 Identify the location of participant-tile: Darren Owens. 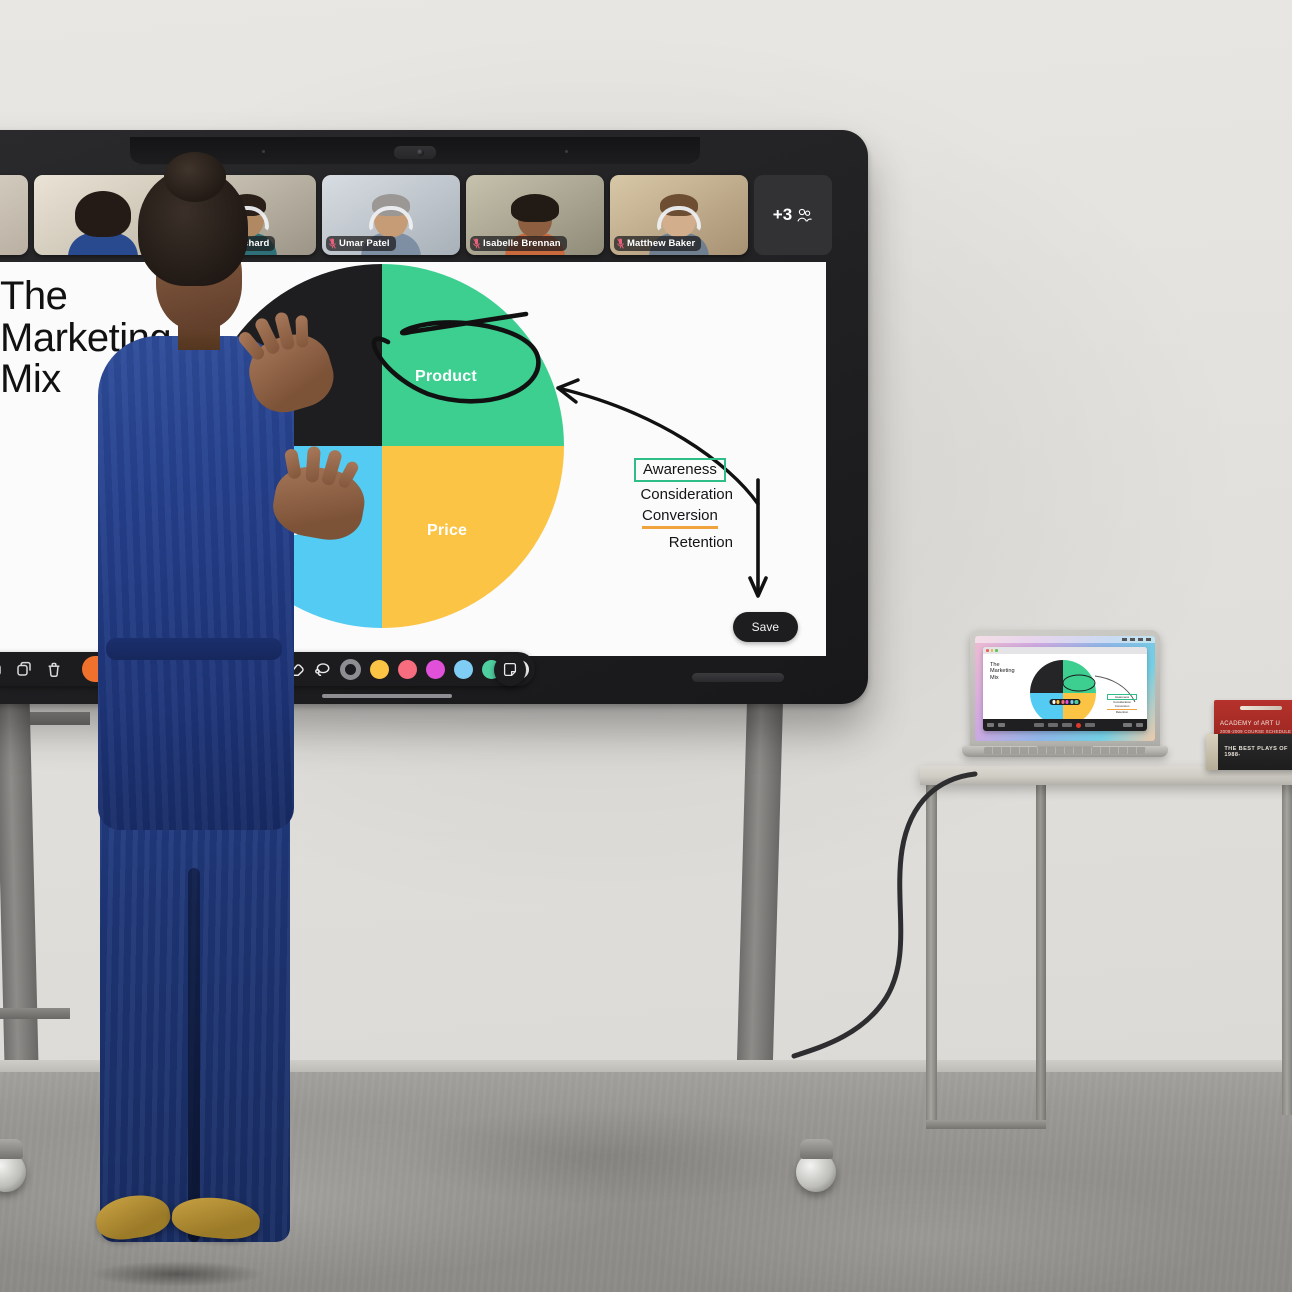
(14, 215).